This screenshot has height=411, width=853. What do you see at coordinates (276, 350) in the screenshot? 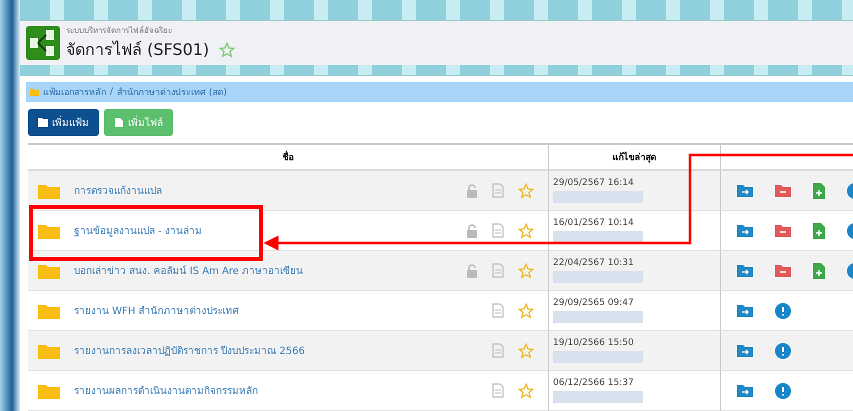
I see `folder-link: รายงานการลงเวลาปฏิบัติราชการ ปีงบประมาณ 2566` at bounding box center [276, 350].